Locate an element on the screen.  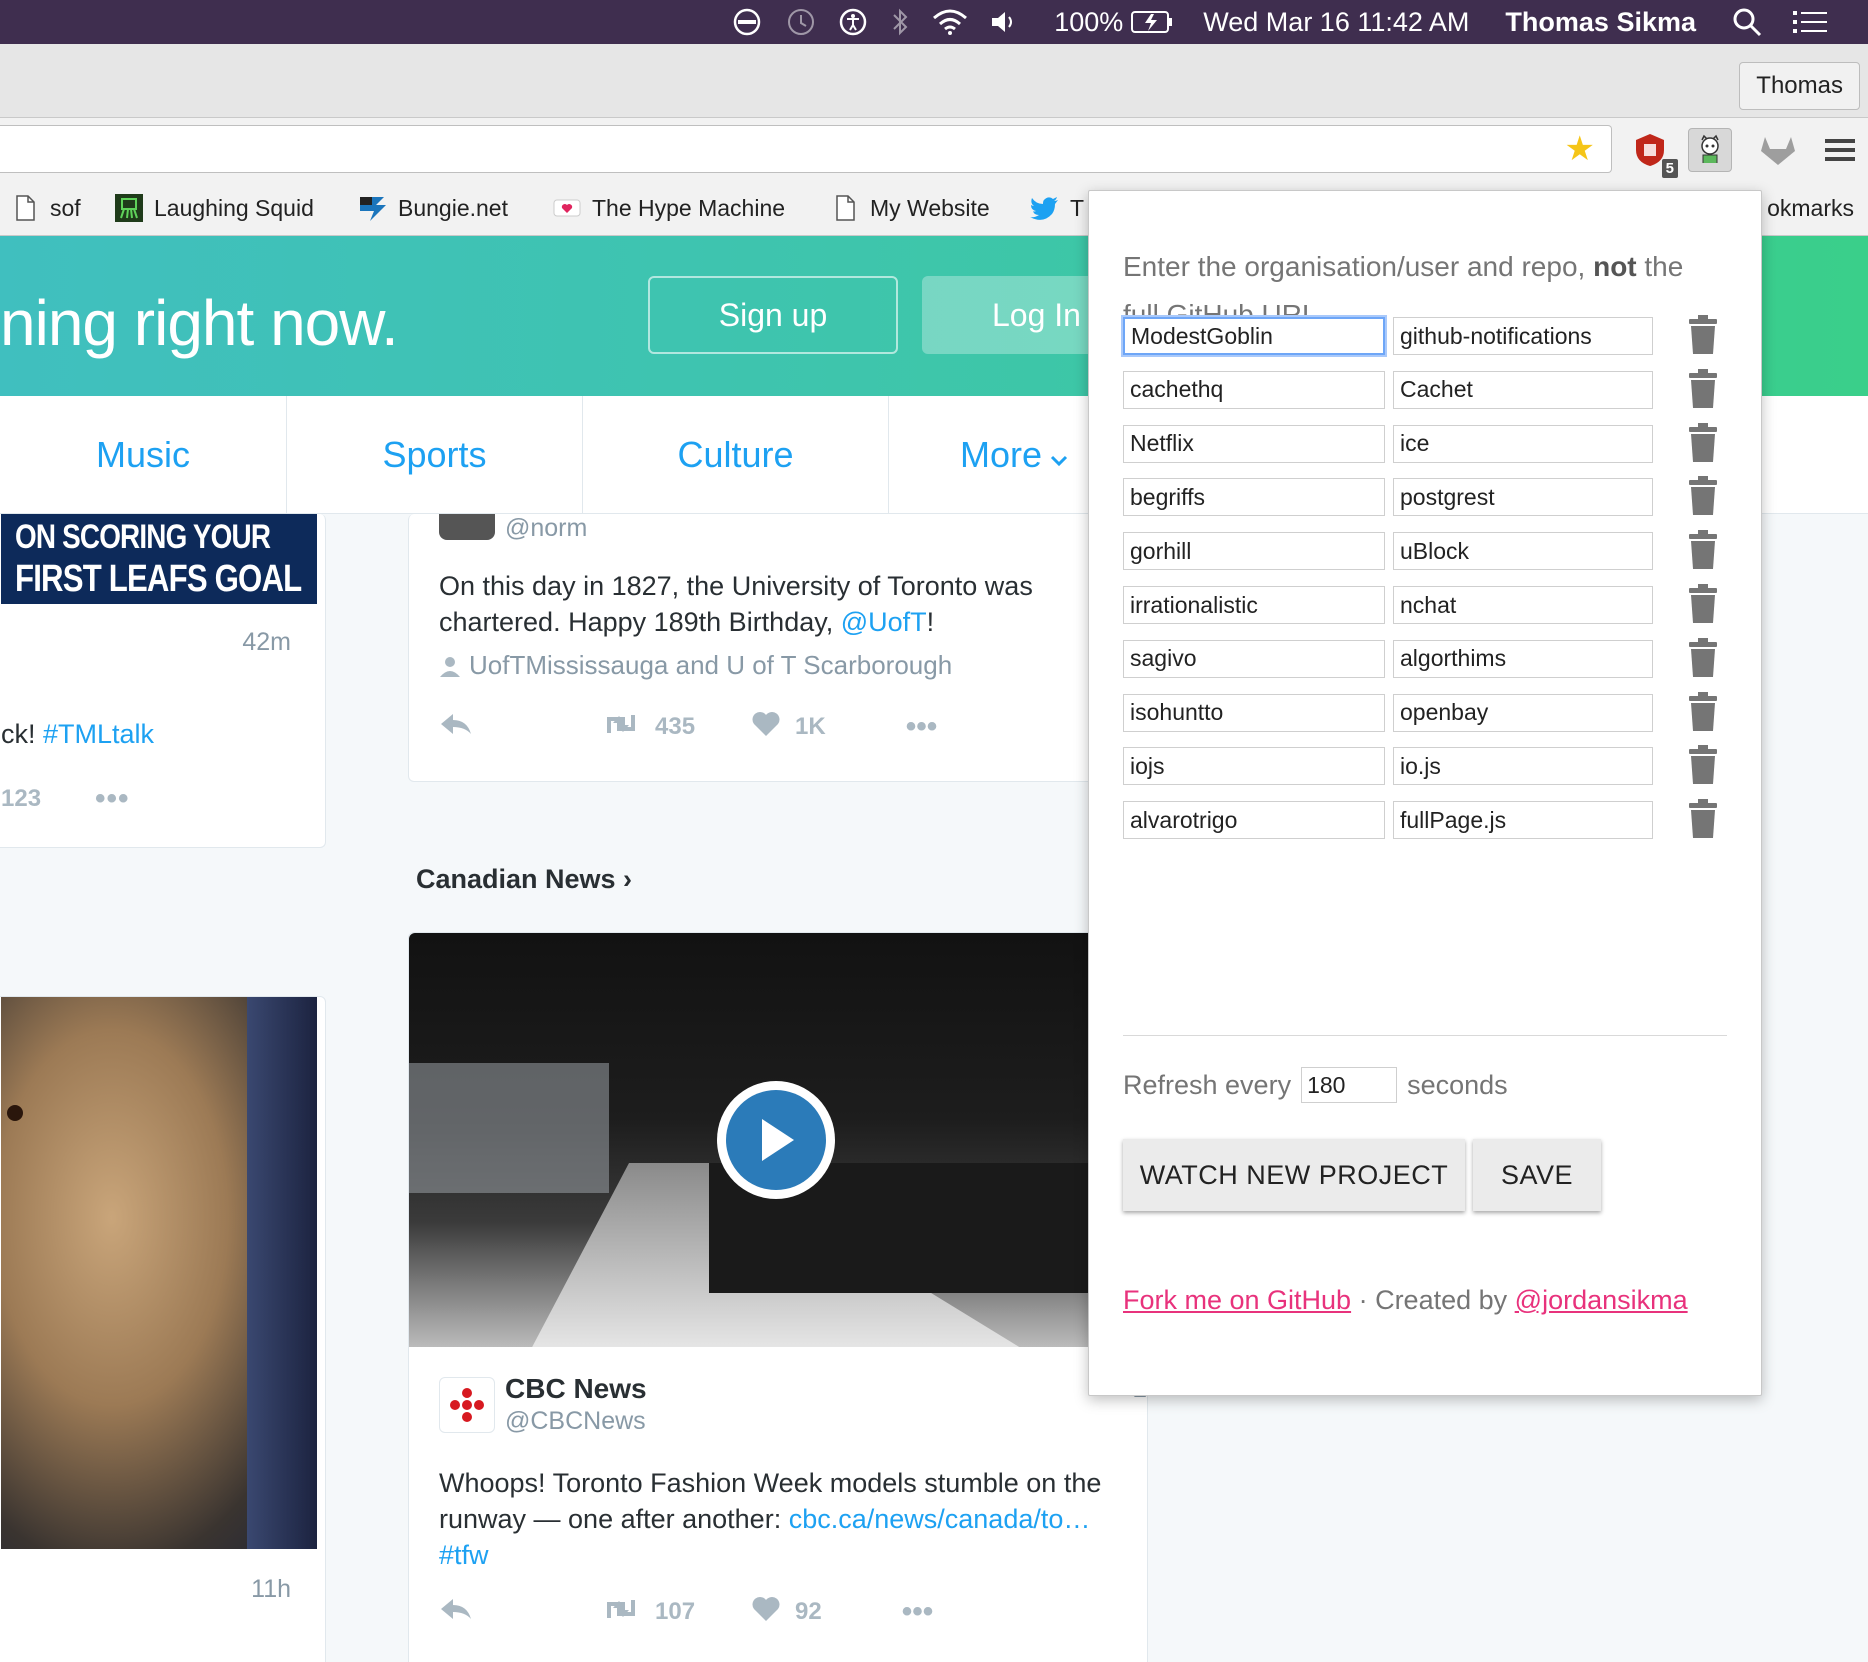
profile-button: Thomas is located at coordinates (1799, 86).